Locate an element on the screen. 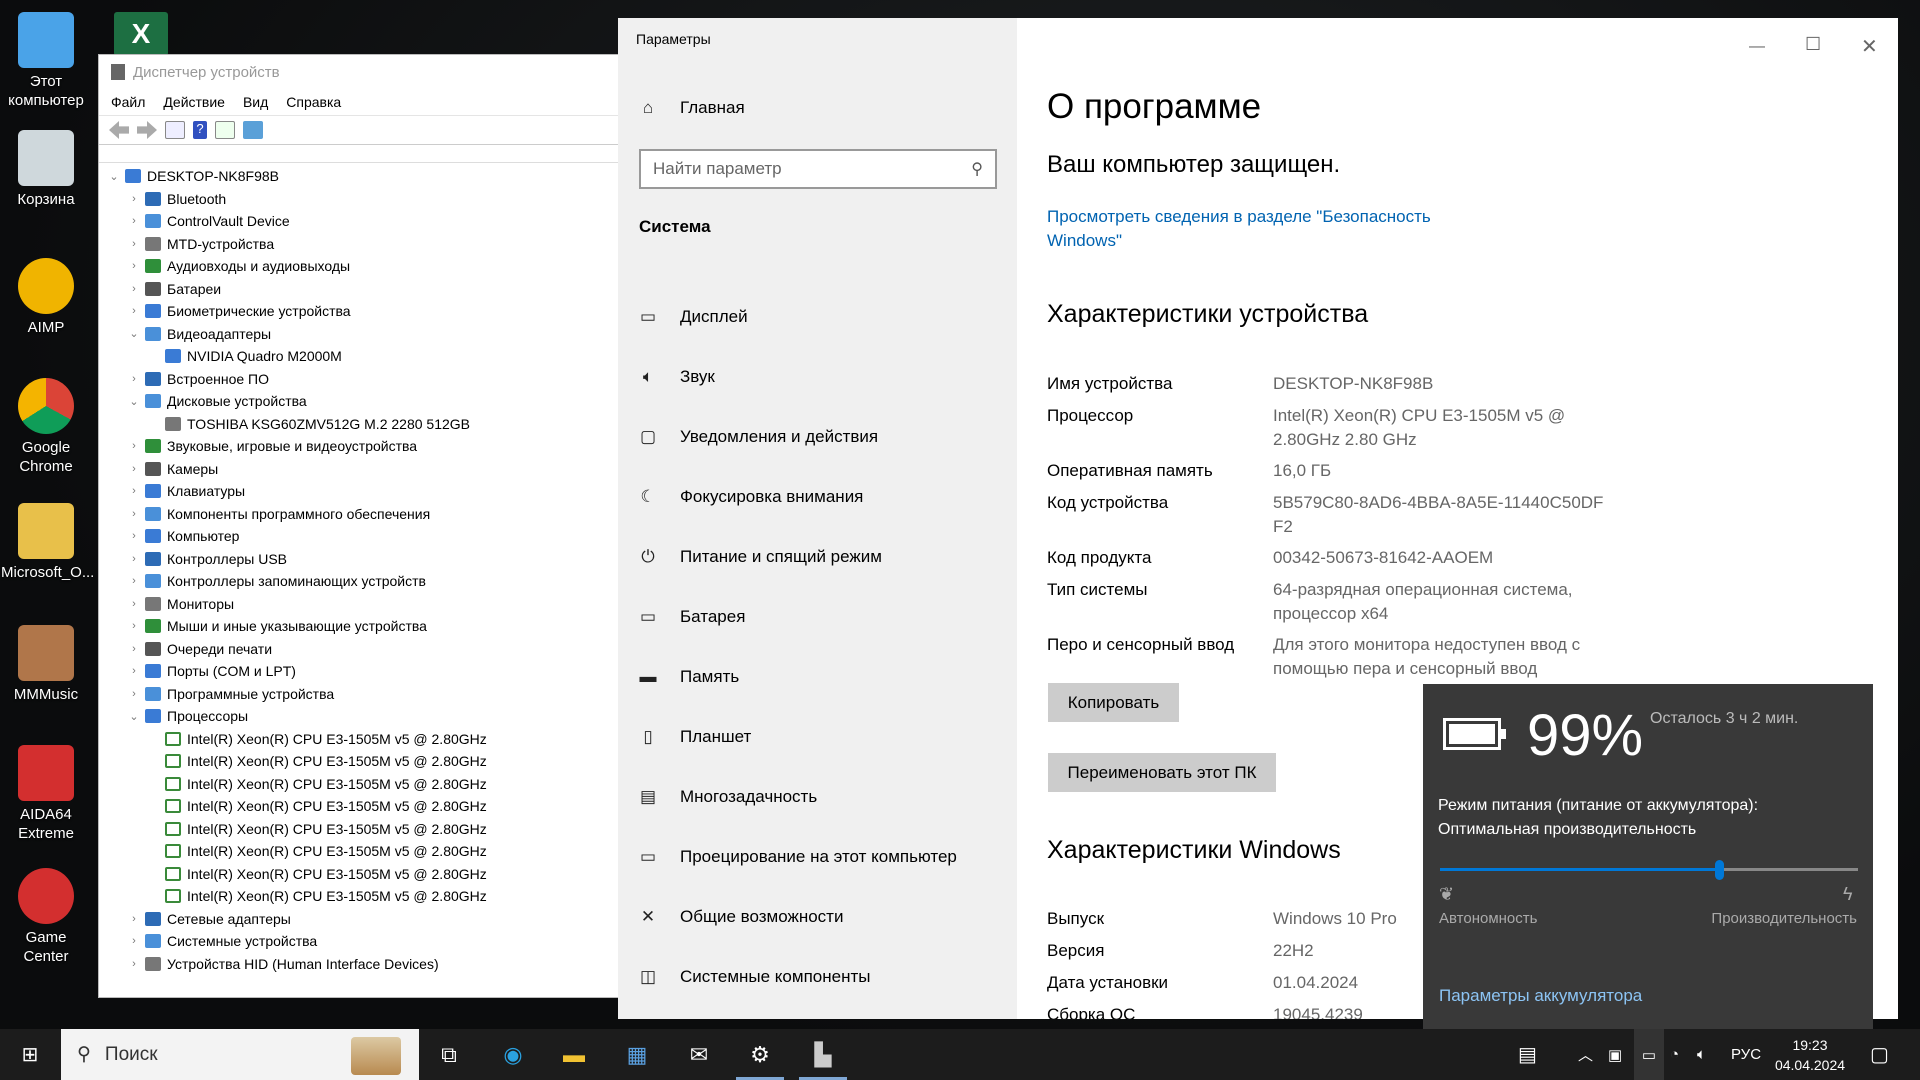 This screenshot has height=1080, width=1920. task-view-button: ⧉ is located at coordinates (449, 1054).